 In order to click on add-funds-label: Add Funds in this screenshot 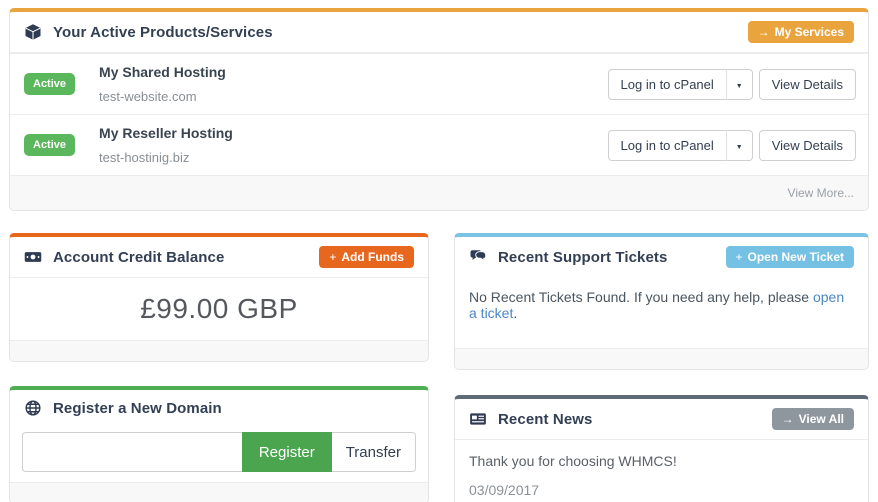, I will do `click(372, 257)`.